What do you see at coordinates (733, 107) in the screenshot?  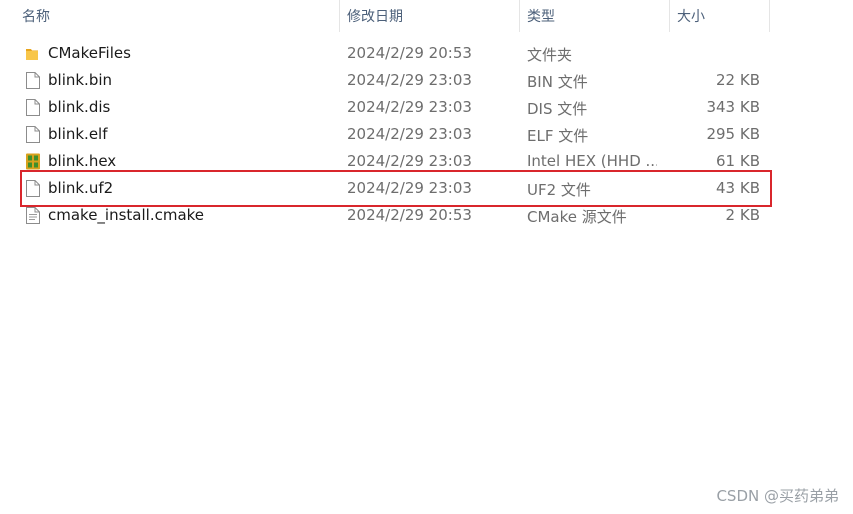 I see `file-size: 343 KB` at bounding box center [733, 107].